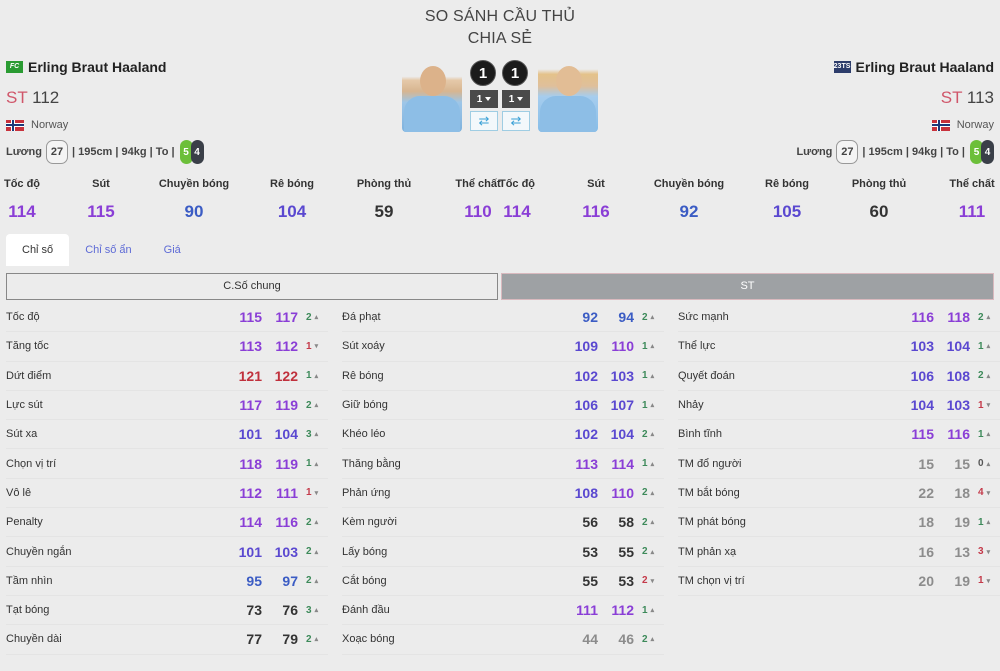  I want to click on summary-stat-left: Tốc độ 114, so click(31, 200).